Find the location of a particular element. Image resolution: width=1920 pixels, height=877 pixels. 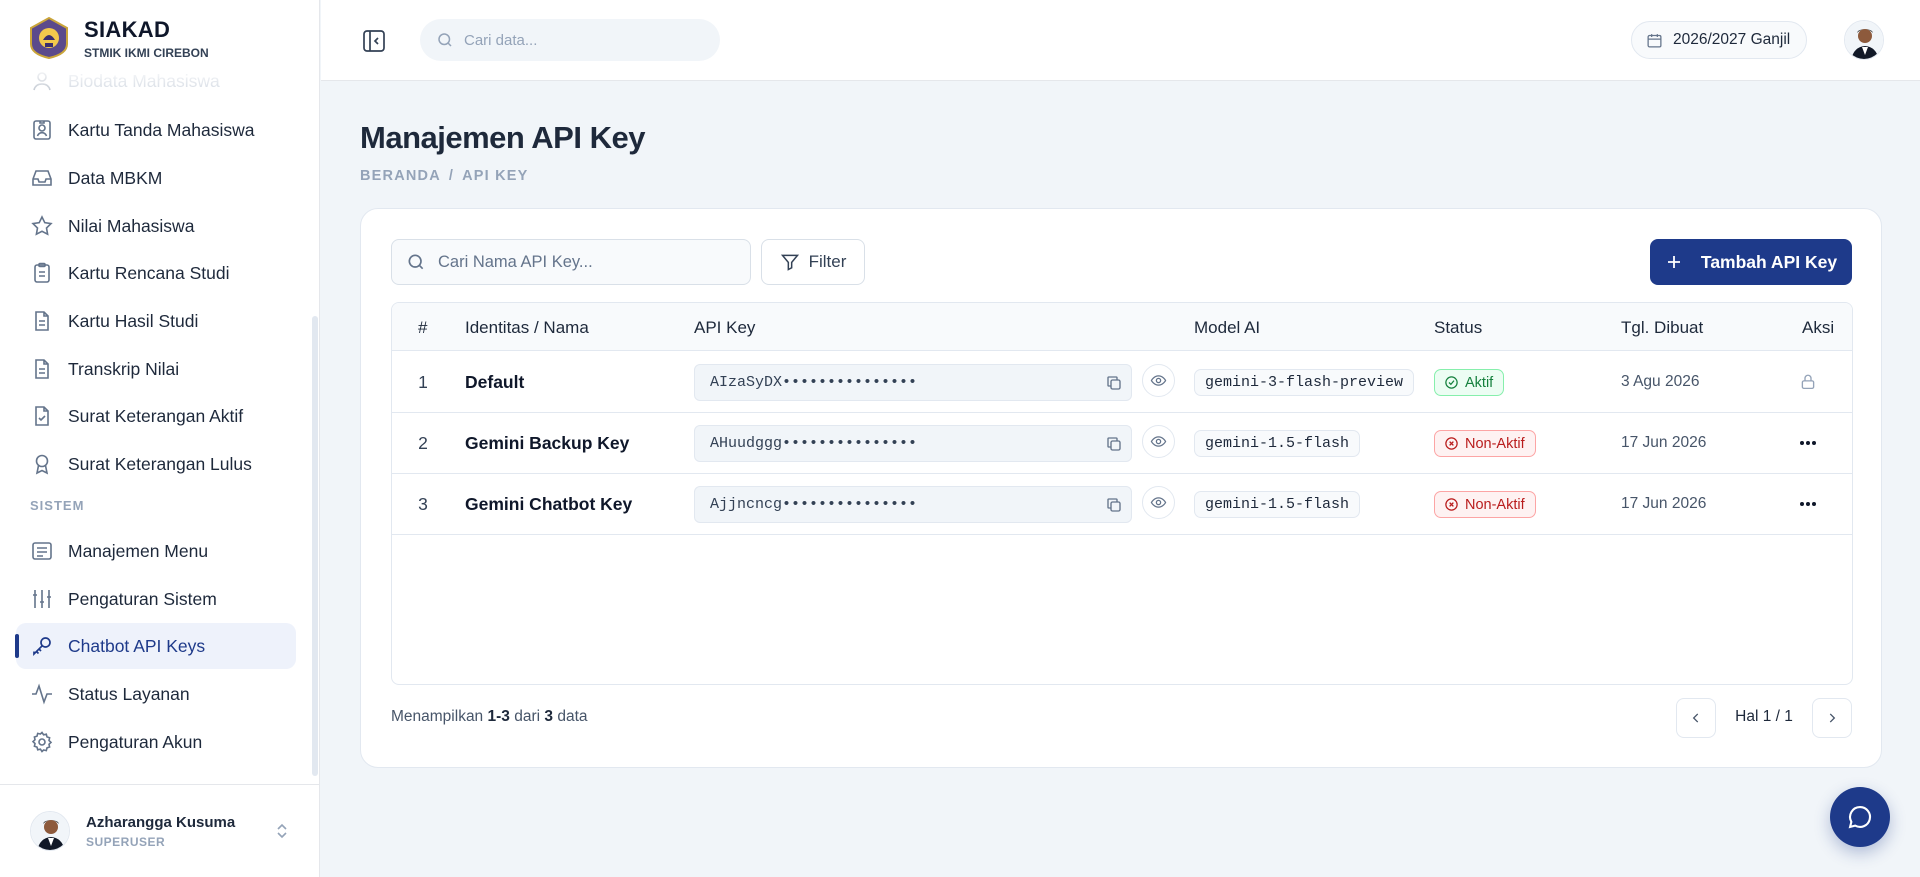

chat-button is located at coordinates (1860, 817).